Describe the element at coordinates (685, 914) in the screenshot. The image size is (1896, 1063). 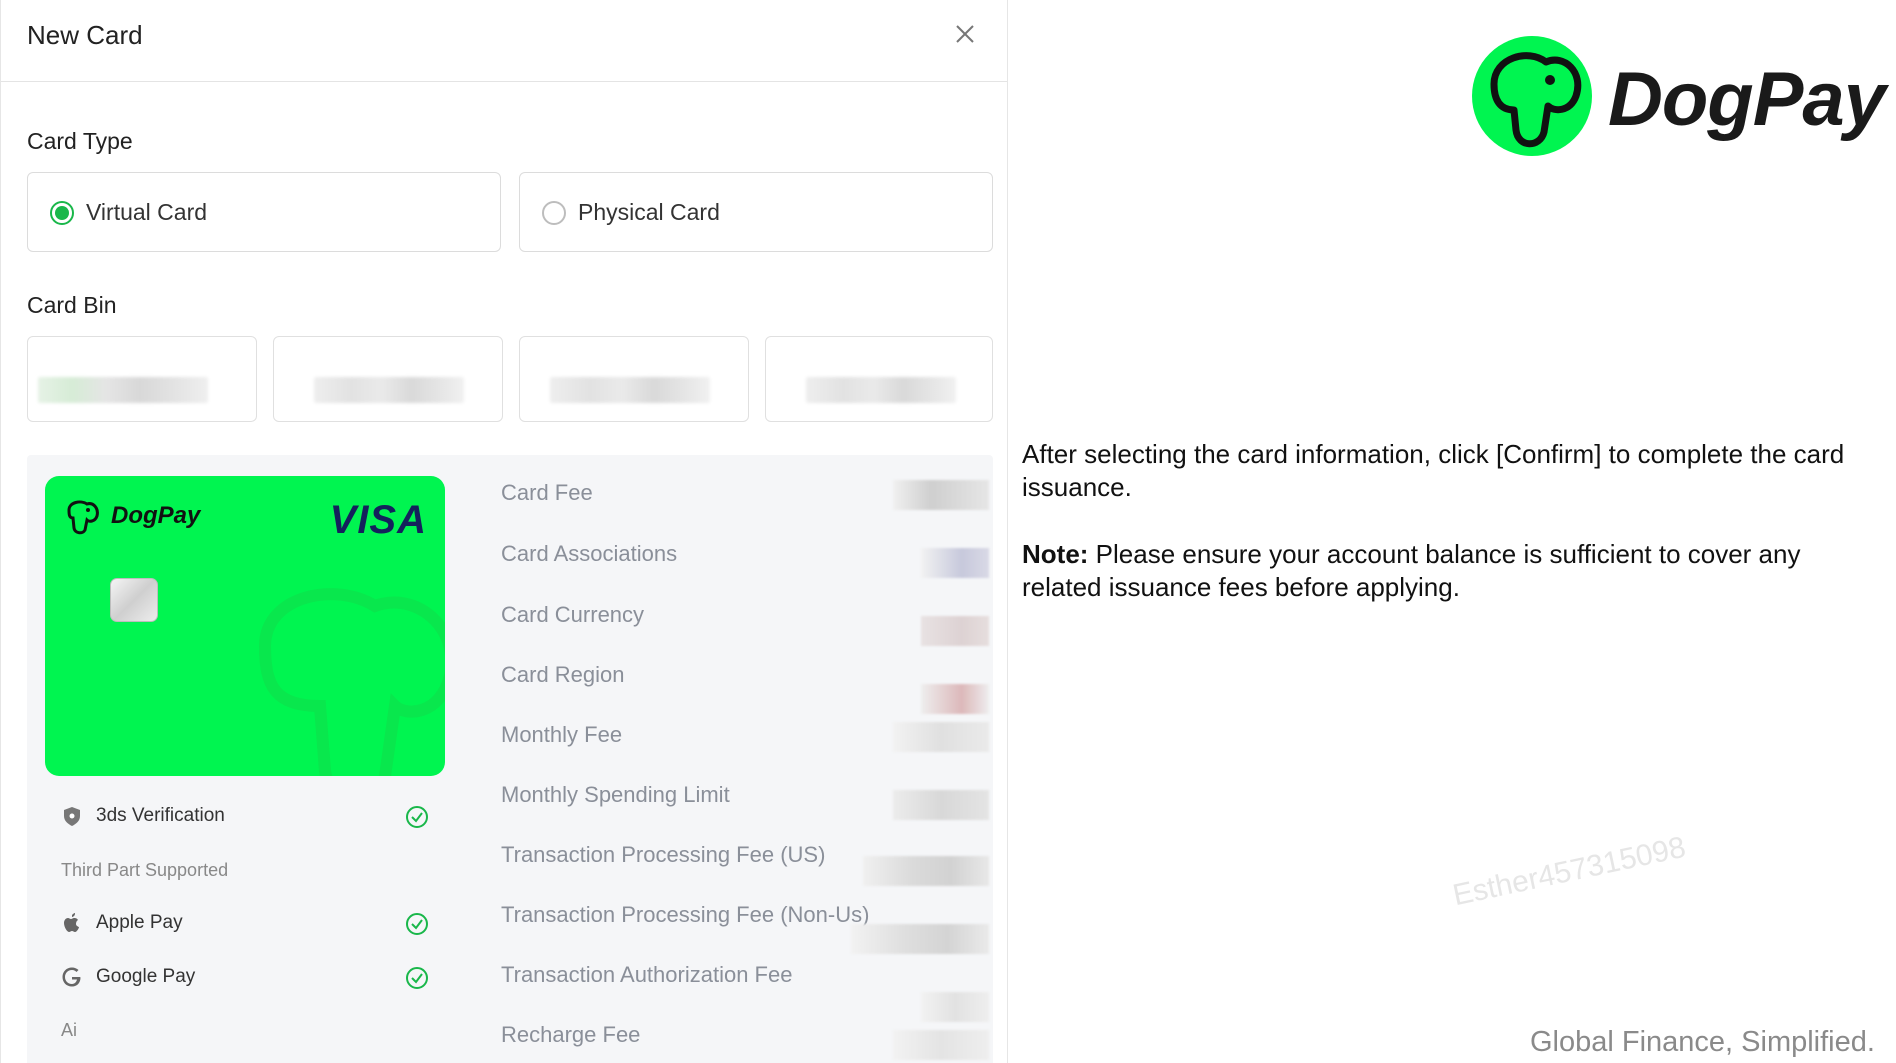
I see `fee-label-transaction-processing-fee-non-us: Transaction Processing Fee (Non-Us)` at that location.